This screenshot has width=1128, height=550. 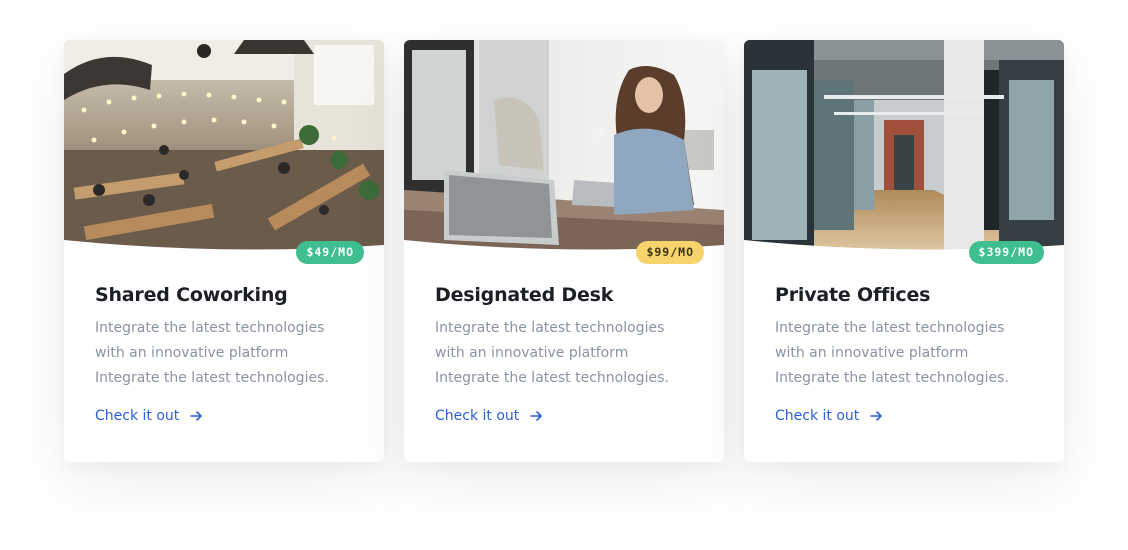 What do you see at coordinates (330, 252) in the screenshot?
I see `price-badge: $49/MO` at bounding box center [330, 252].